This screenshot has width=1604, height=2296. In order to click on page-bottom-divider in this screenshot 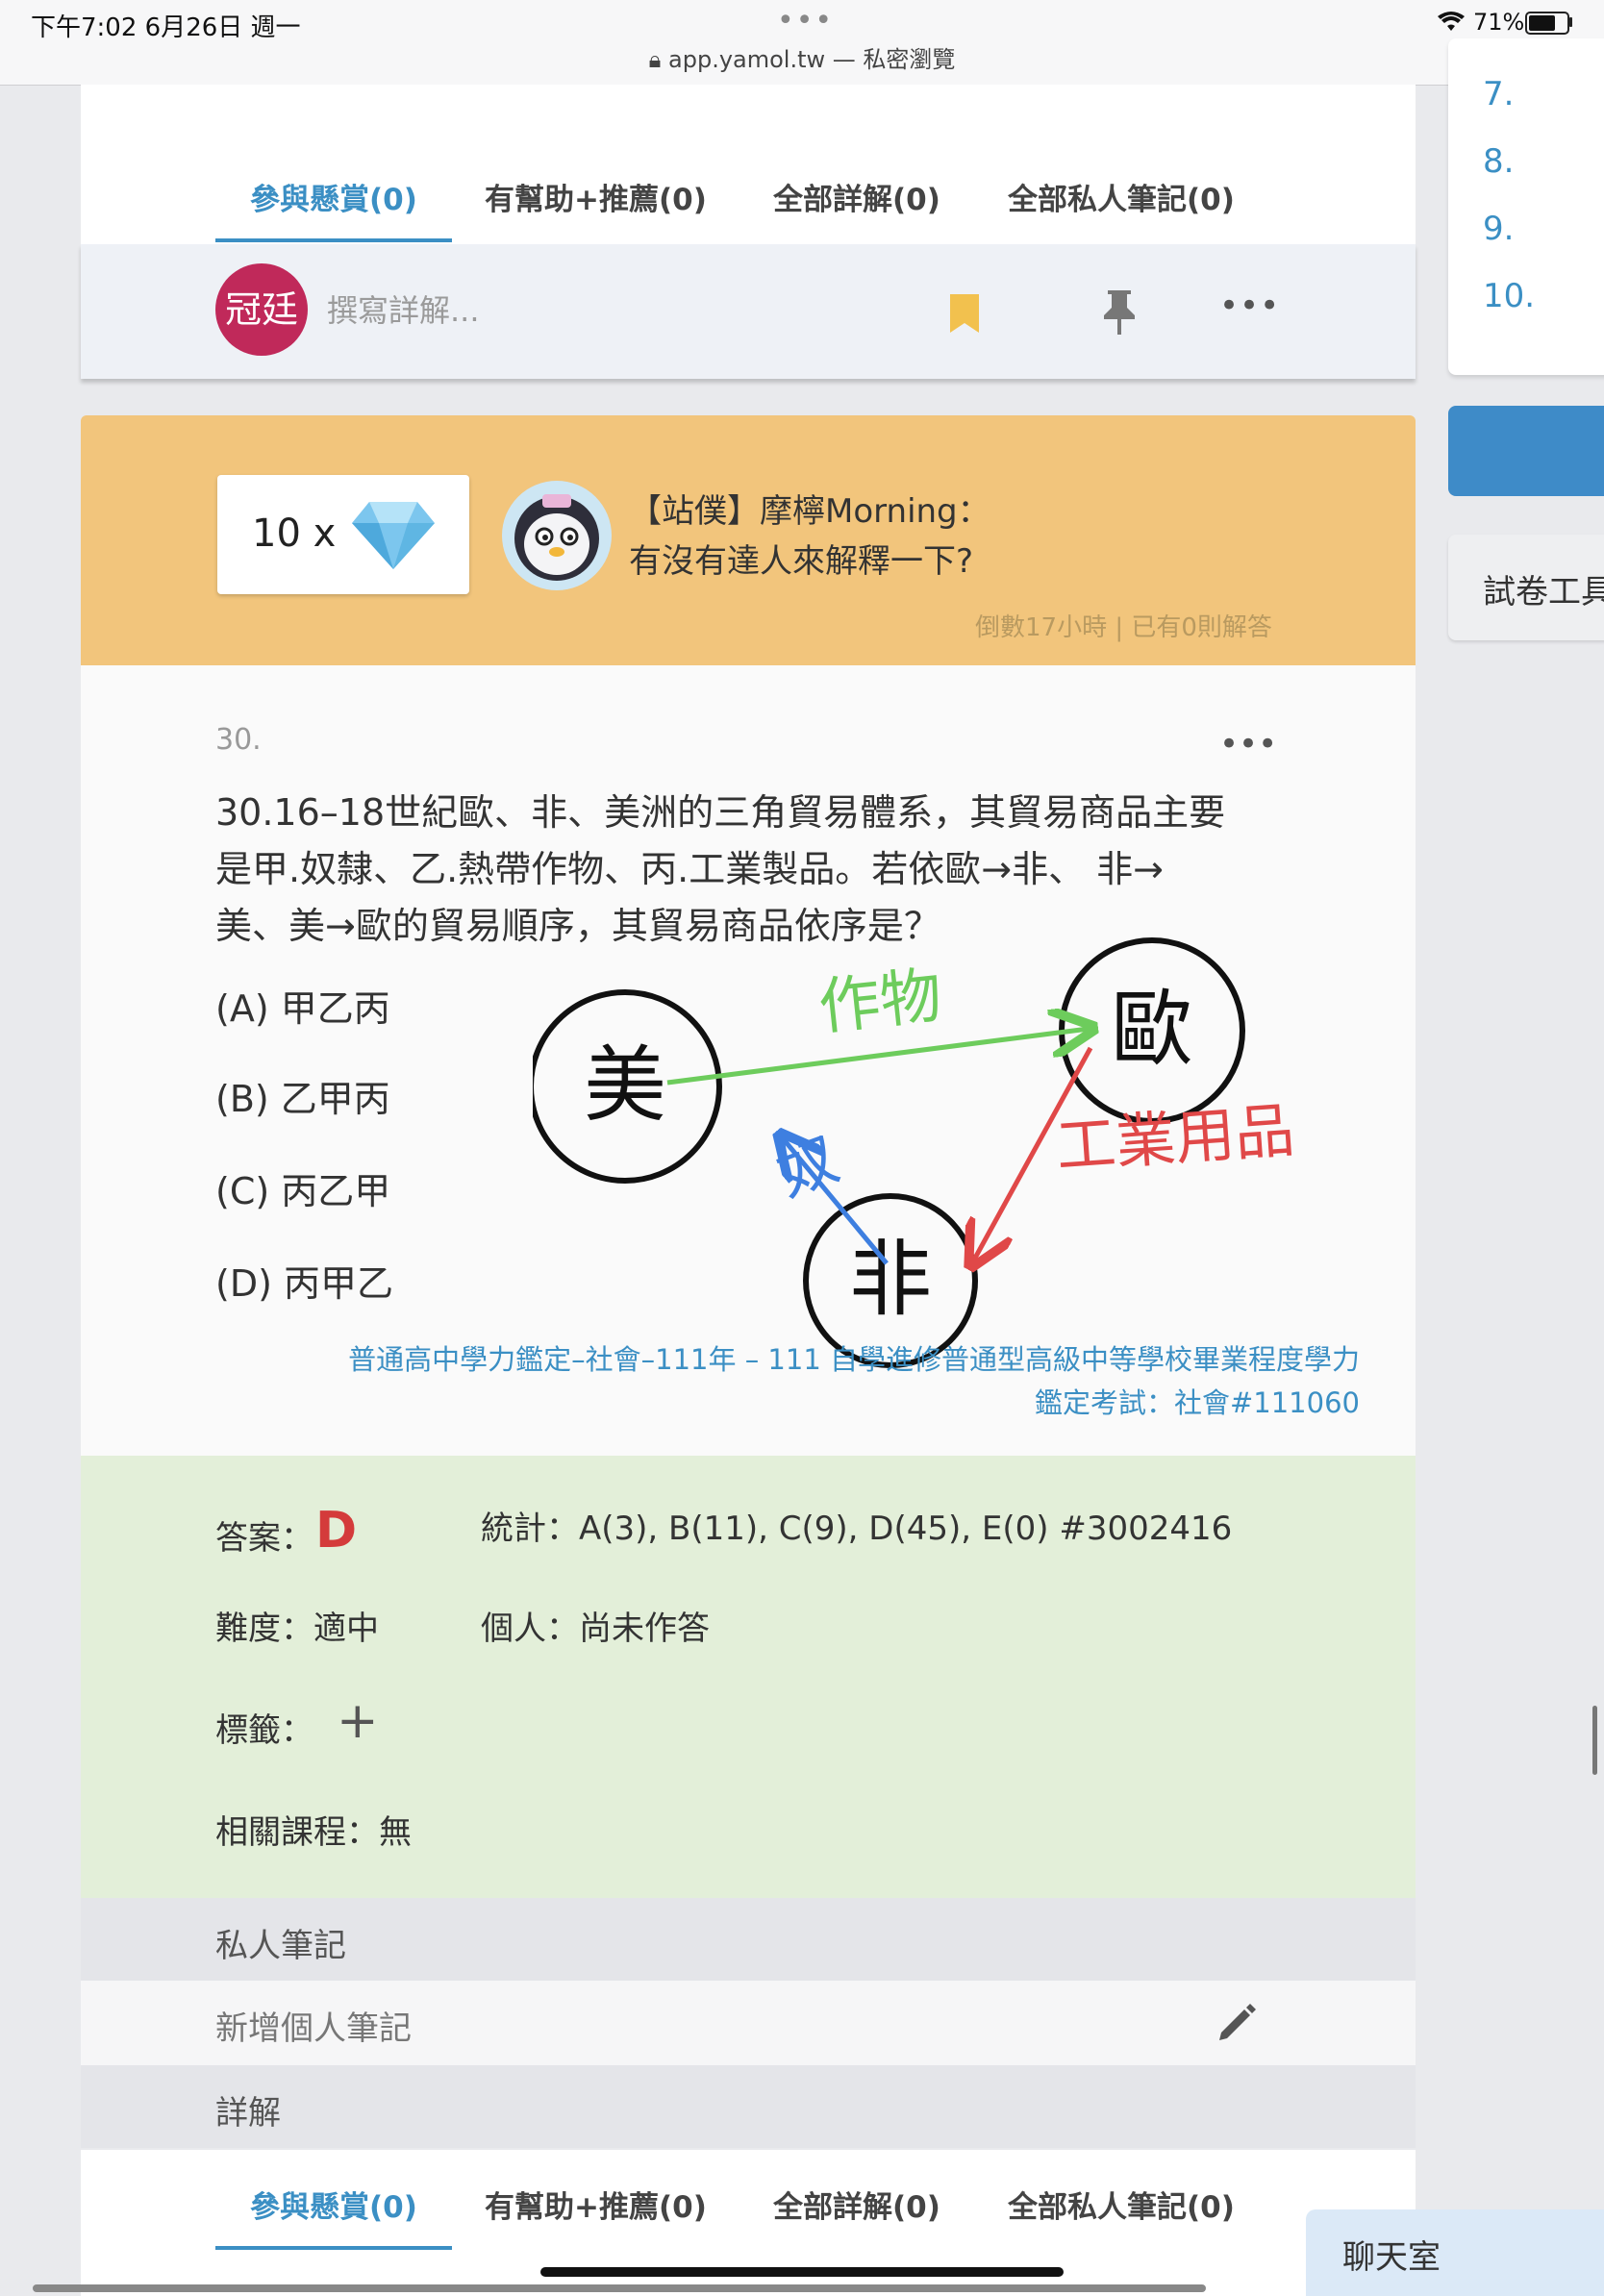, I will do `click(619, 2288)`.